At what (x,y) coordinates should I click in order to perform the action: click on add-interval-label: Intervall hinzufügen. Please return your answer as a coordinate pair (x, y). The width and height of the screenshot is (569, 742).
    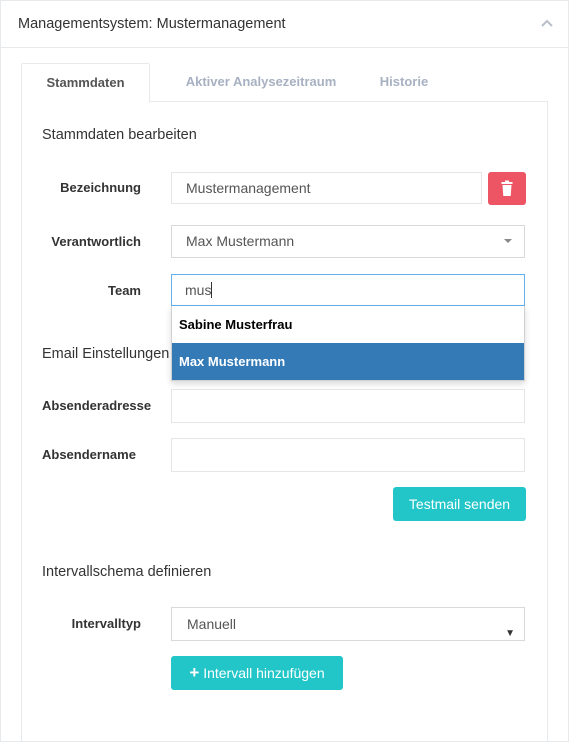
    Looking at the image, I should click on (264, 673).